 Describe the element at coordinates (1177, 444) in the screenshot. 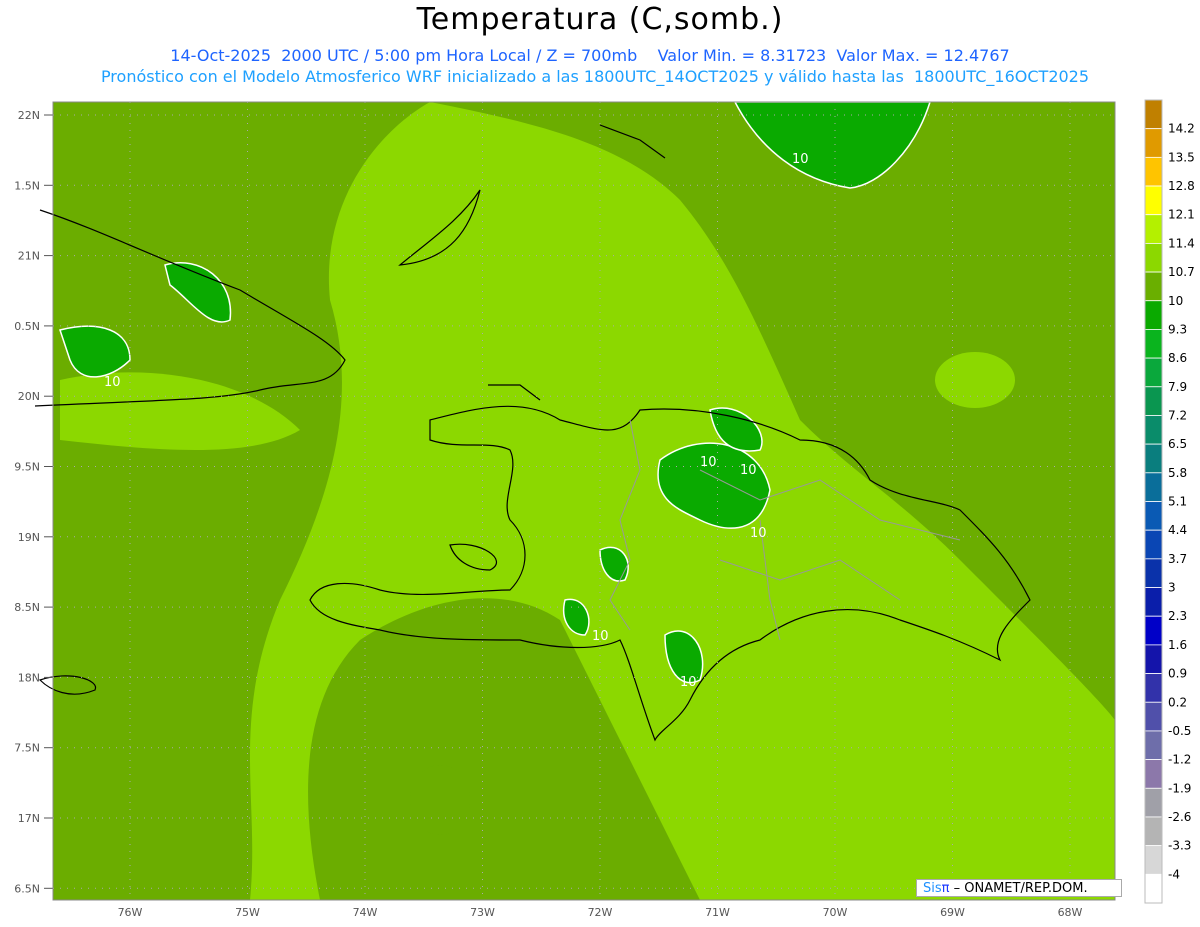

I see `colorbar-label: 6.5` at that location.